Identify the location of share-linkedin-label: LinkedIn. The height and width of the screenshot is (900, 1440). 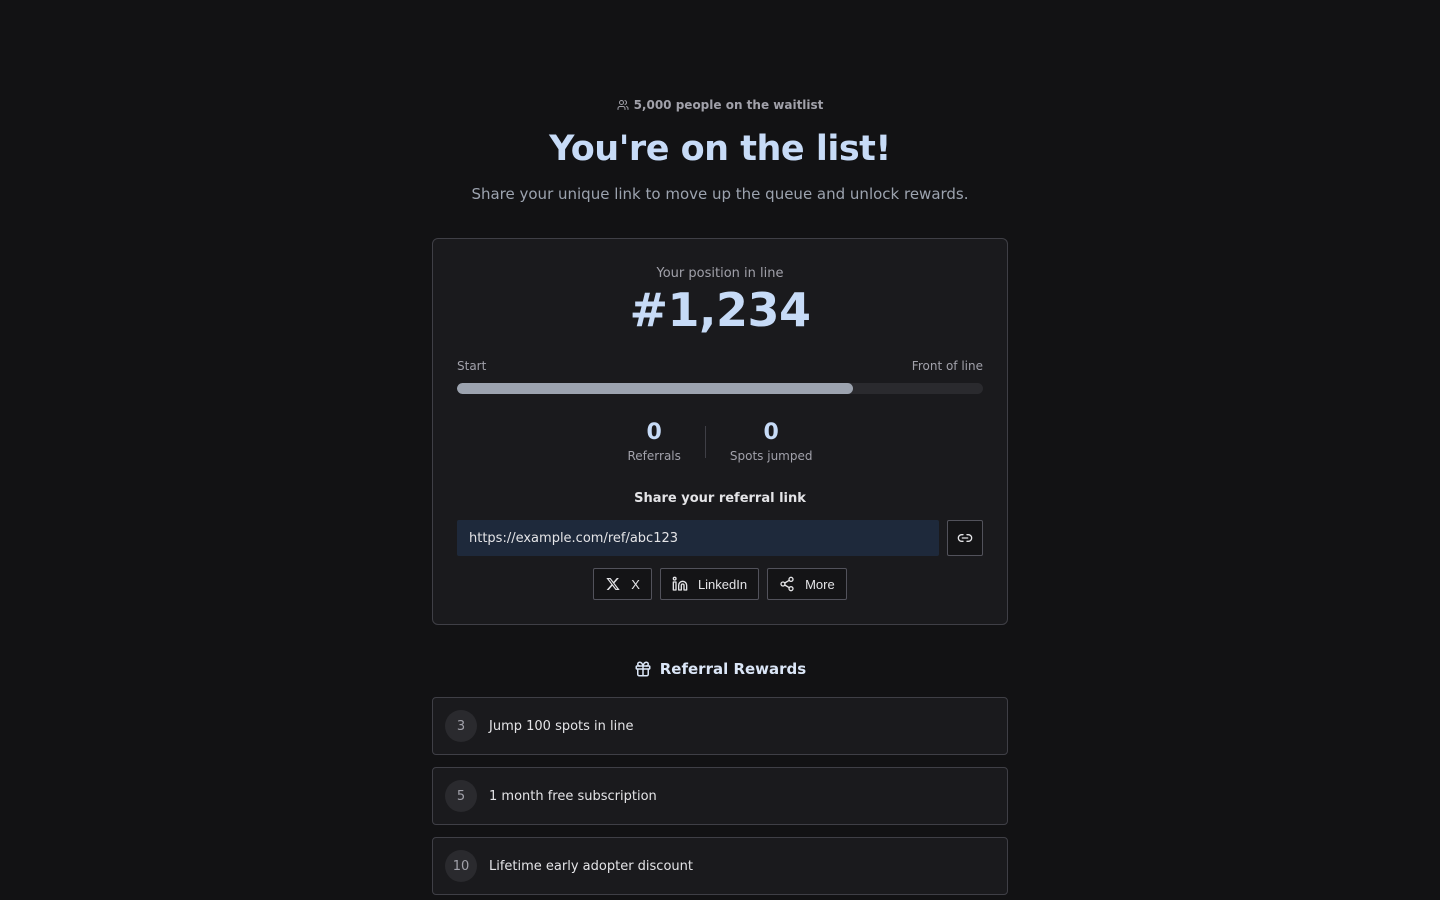
(722, 584).